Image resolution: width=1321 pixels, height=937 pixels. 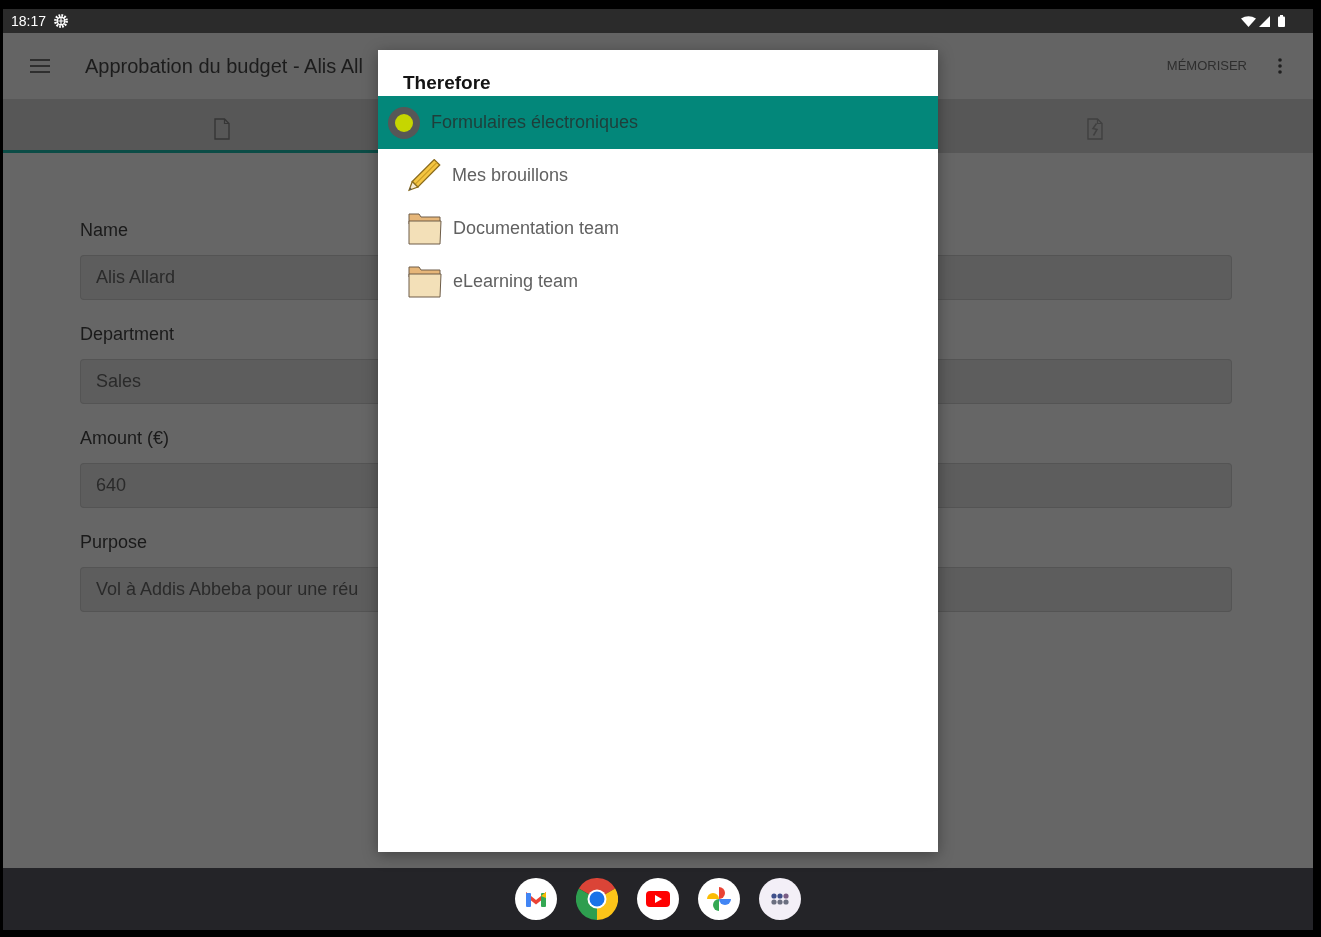 I want to click on ring-dot-icon, so click(x=404, y=122).